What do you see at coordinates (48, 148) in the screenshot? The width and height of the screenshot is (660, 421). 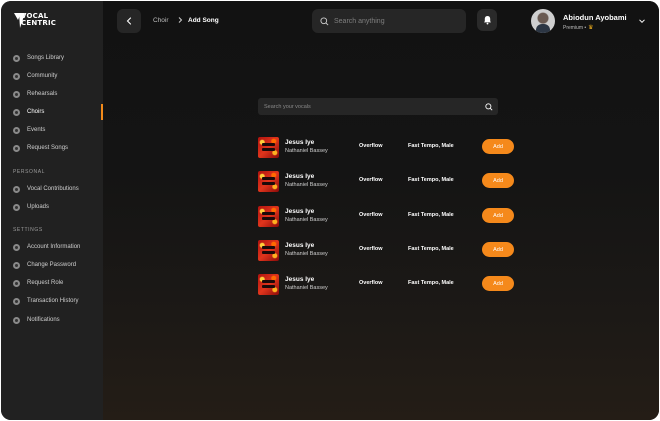 I see `sidebar-item-label: Request Songs` at bounding box center [48, 148].